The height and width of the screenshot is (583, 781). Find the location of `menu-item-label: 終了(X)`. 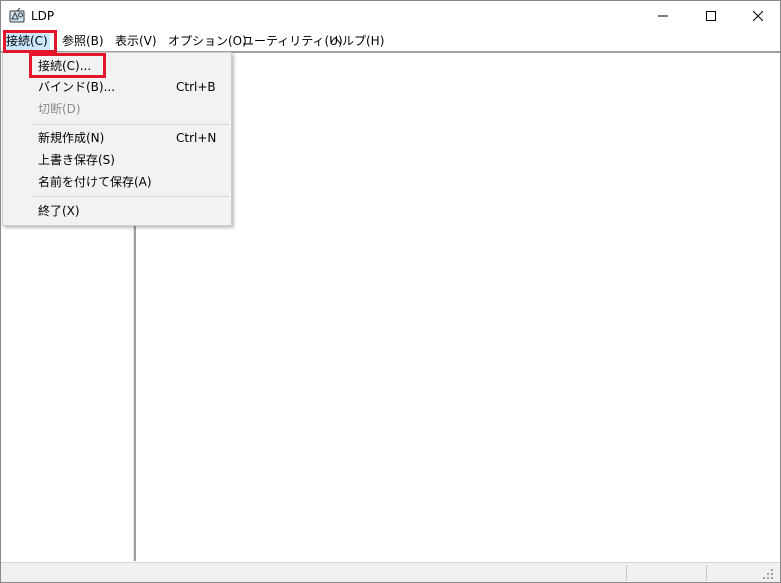

menu-item-label: 終了(X) is located at coordinates (59, 211).